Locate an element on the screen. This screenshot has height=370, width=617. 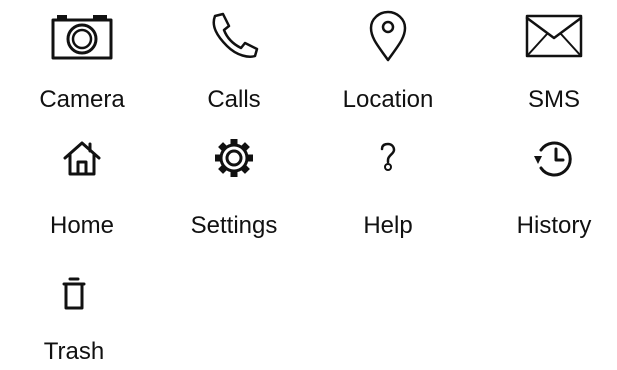
app-label: Home is located at coordinates (82, 225).